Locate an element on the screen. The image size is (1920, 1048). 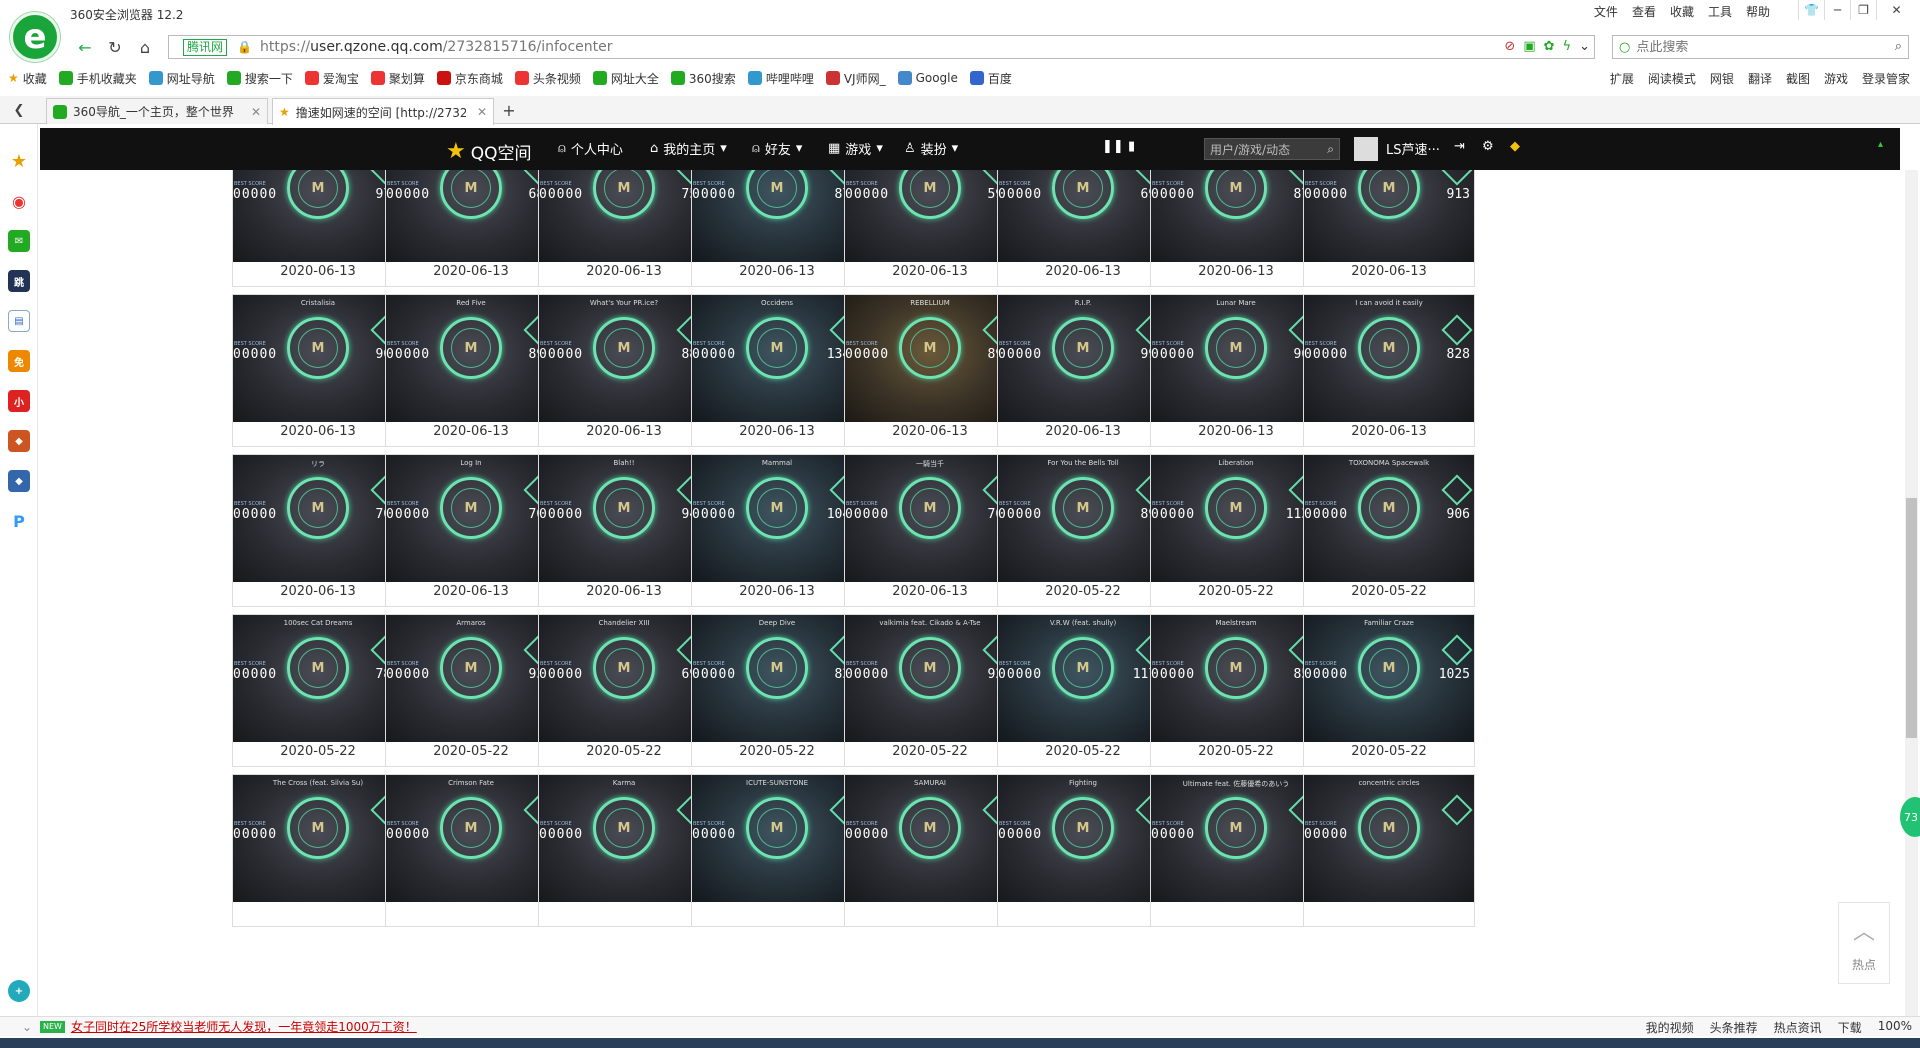
score-screenshot: V.R.W (feat. shully) M BEST SCORE 00000 1171 is located at coordinates (1083, 678).